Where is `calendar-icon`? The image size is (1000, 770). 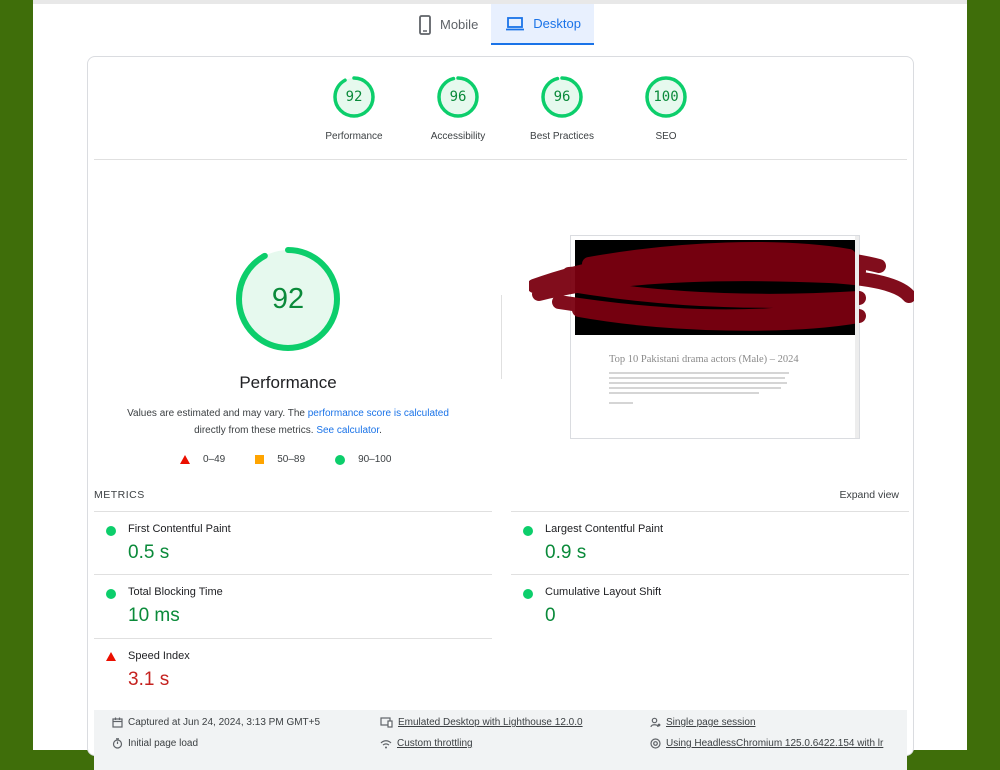
calendar-icon is located at coordinates (117, 722).